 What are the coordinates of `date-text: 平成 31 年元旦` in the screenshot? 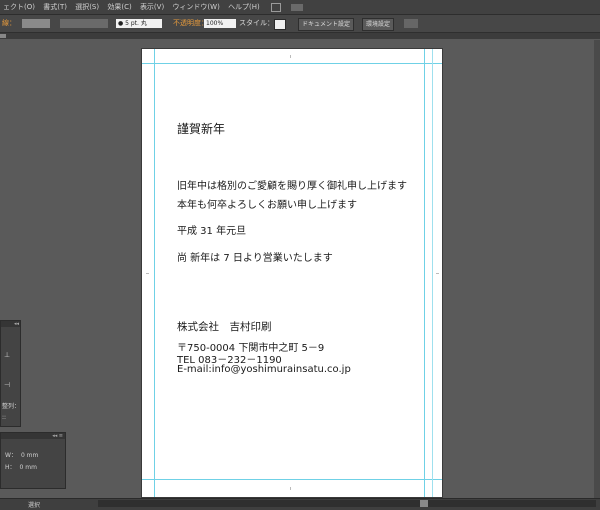 It's located at (212, 231).